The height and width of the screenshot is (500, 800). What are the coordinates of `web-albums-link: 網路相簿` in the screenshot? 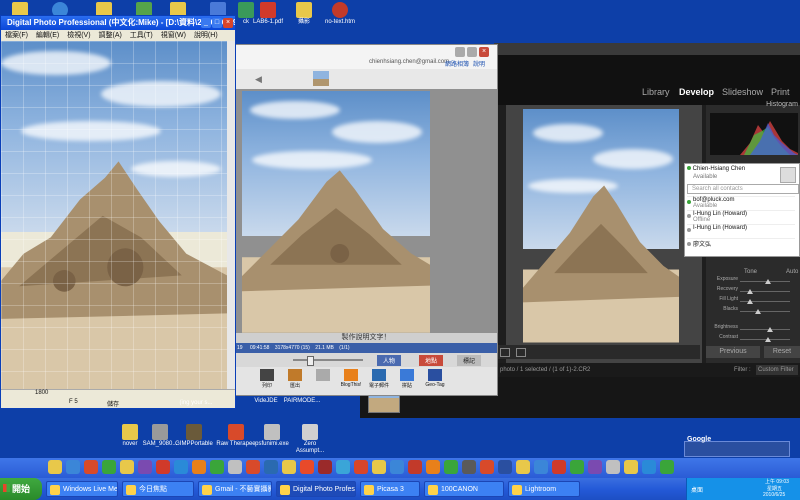 It's located at (457, 63).